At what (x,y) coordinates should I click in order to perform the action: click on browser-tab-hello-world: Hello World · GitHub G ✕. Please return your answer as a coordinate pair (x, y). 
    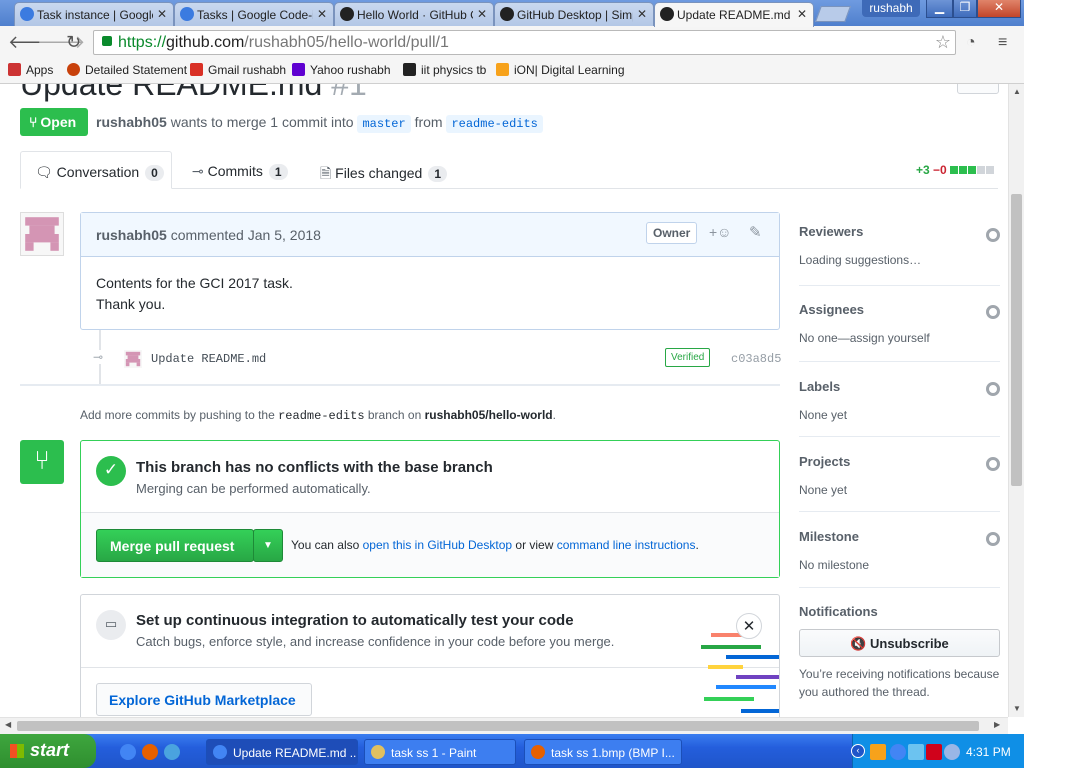
    Looking at the image, I should click on (414, 14).